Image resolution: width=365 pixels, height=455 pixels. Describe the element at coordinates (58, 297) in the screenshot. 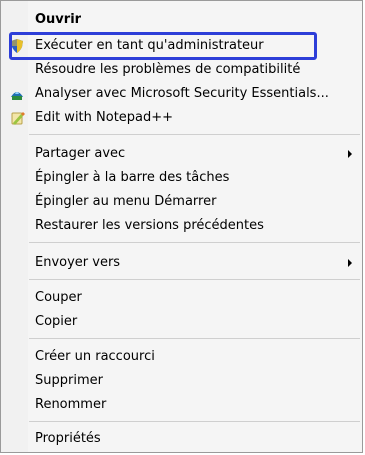

I see `menu-item-label: Couper` at that location.